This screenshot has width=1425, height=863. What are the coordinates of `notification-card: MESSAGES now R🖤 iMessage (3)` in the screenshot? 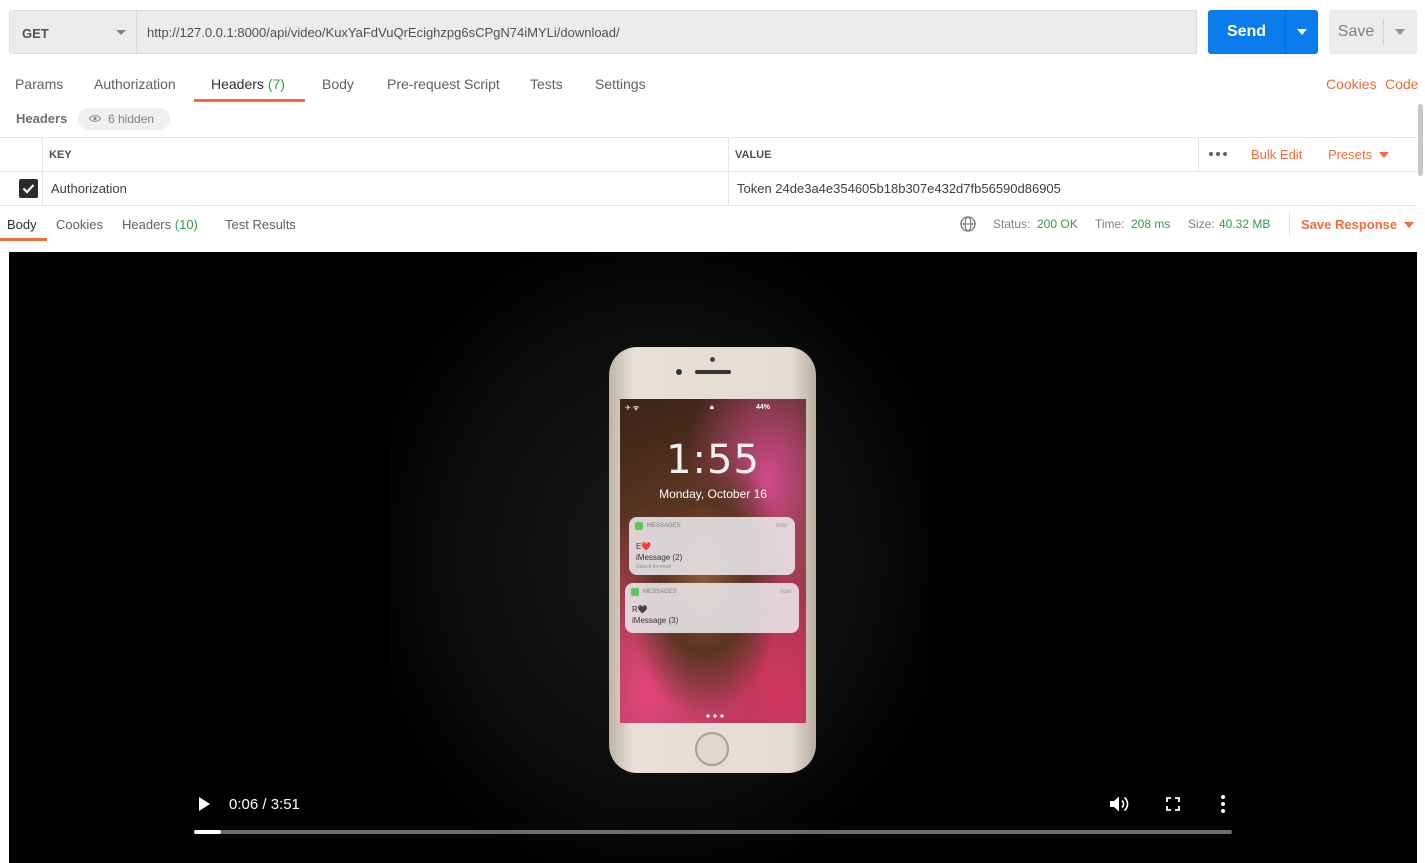 It's located at (712, 608).